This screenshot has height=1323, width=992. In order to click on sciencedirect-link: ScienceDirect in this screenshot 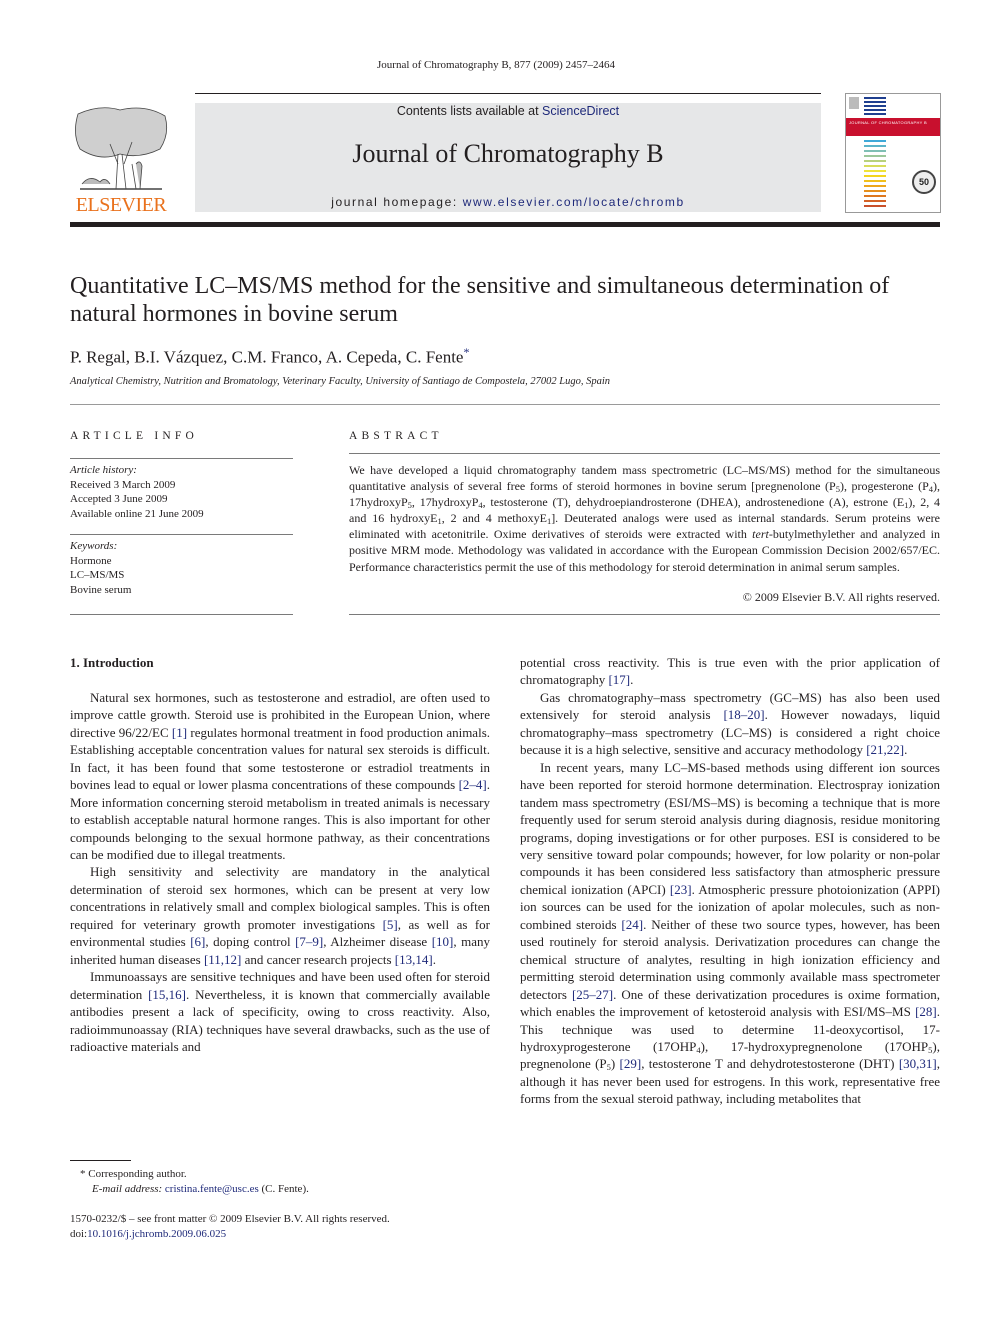, I will do `click(580, 111)`.